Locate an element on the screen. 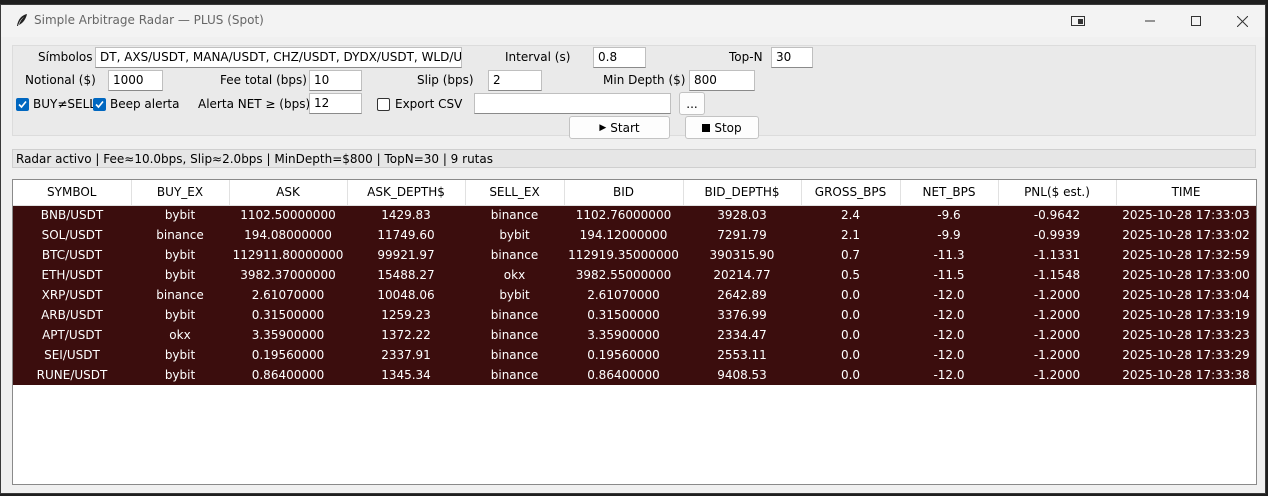 This screenshot has height=496, width=1268. table-cell: 3982.37000000 is located at coordinates (288, 275).